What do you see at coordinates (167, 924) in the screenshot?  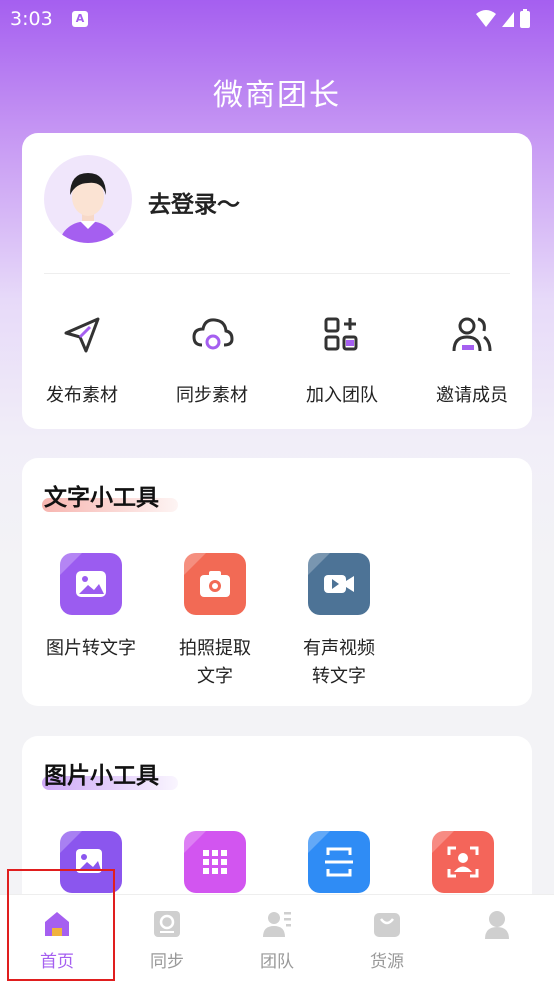 I see `sync-icon` at bounding box center [167, 924].